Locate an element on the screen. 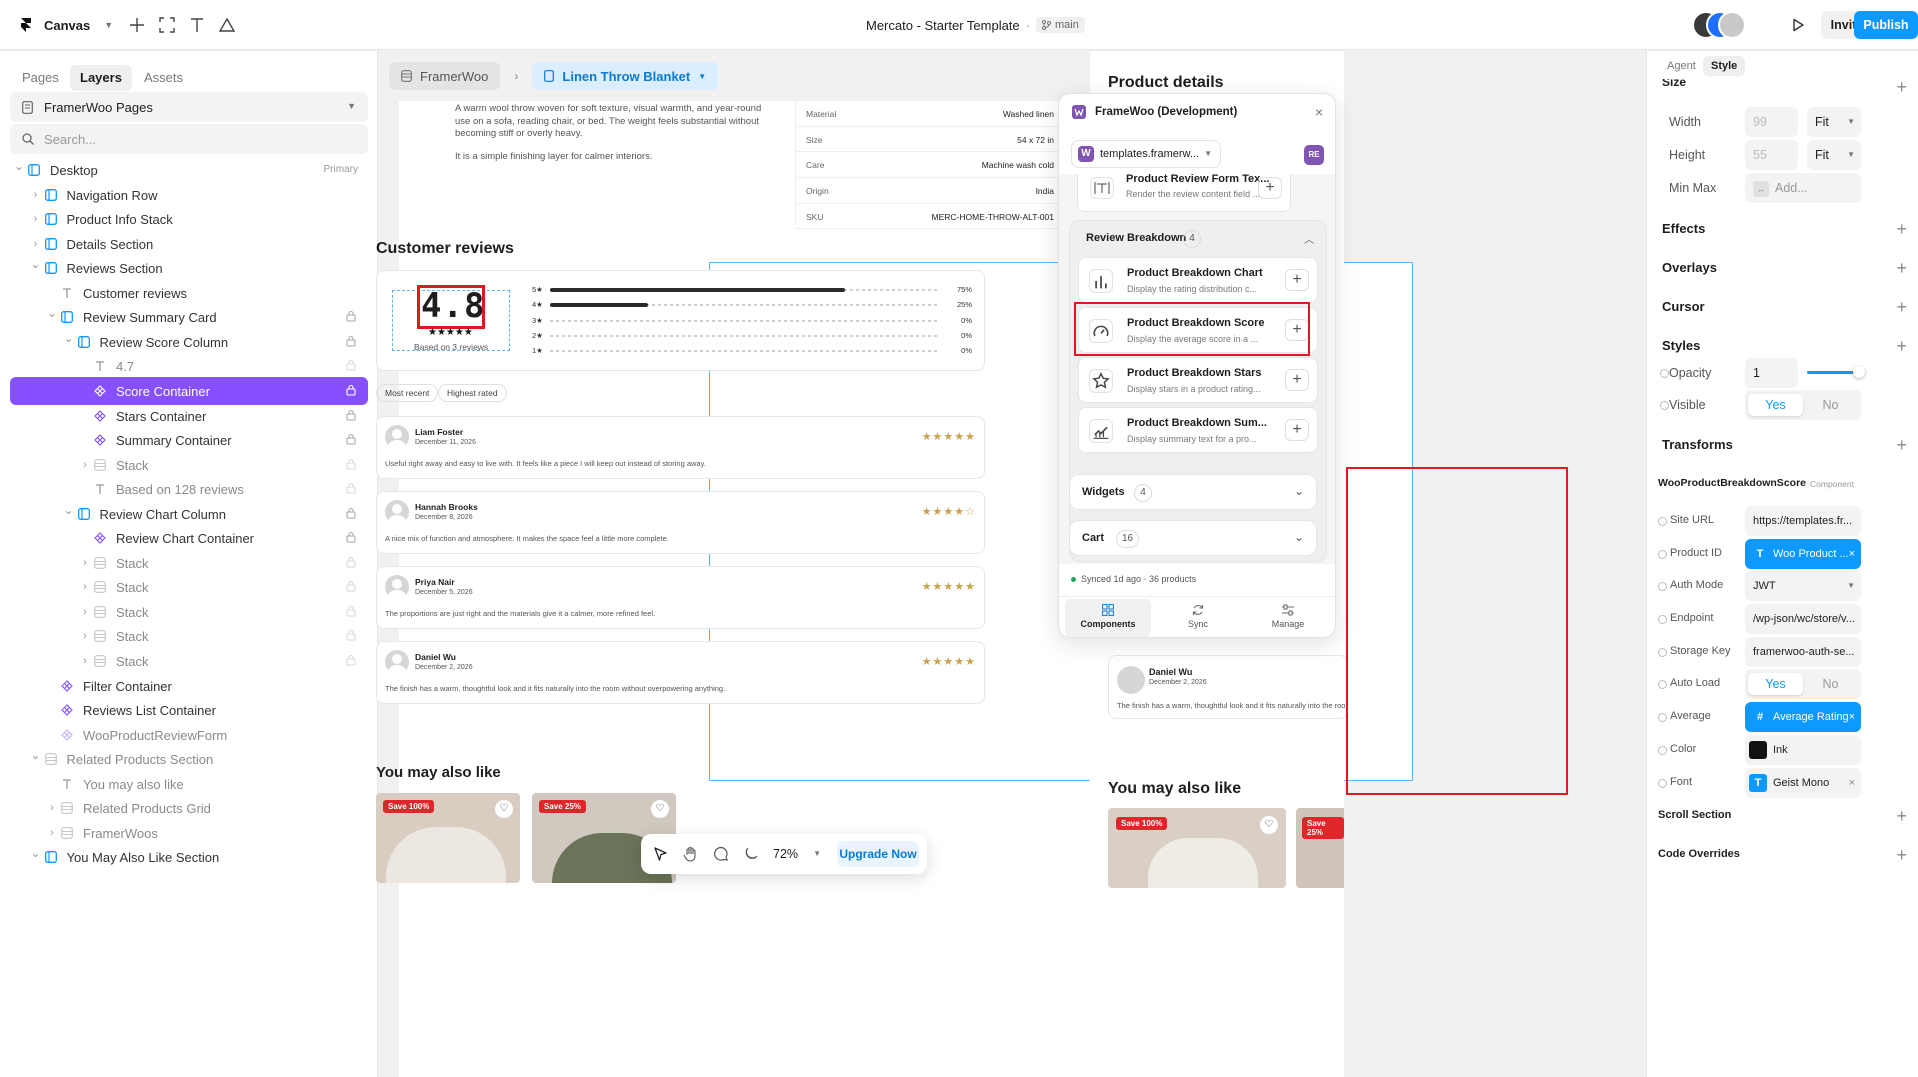 This screenshot has width=1918, height=1077. canvas-menu-button: Canvas ▼ is located at coordinates (66, 25).